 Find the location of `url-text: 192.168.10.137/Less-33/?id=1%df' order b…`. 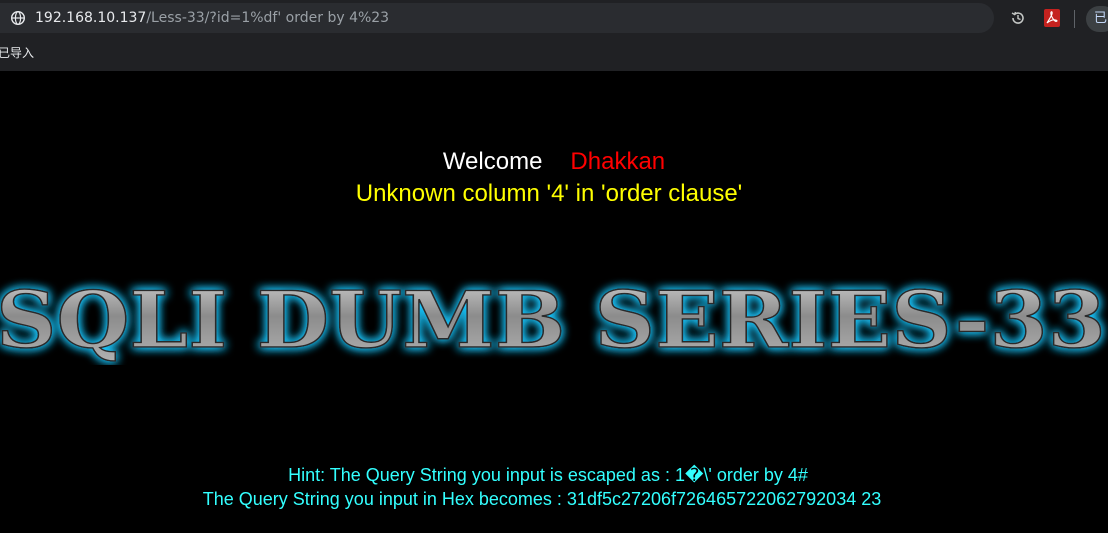

url-text: 192.168.10.137/Less-33/?id=1%df' order b… is located at coordinates (212, 18).